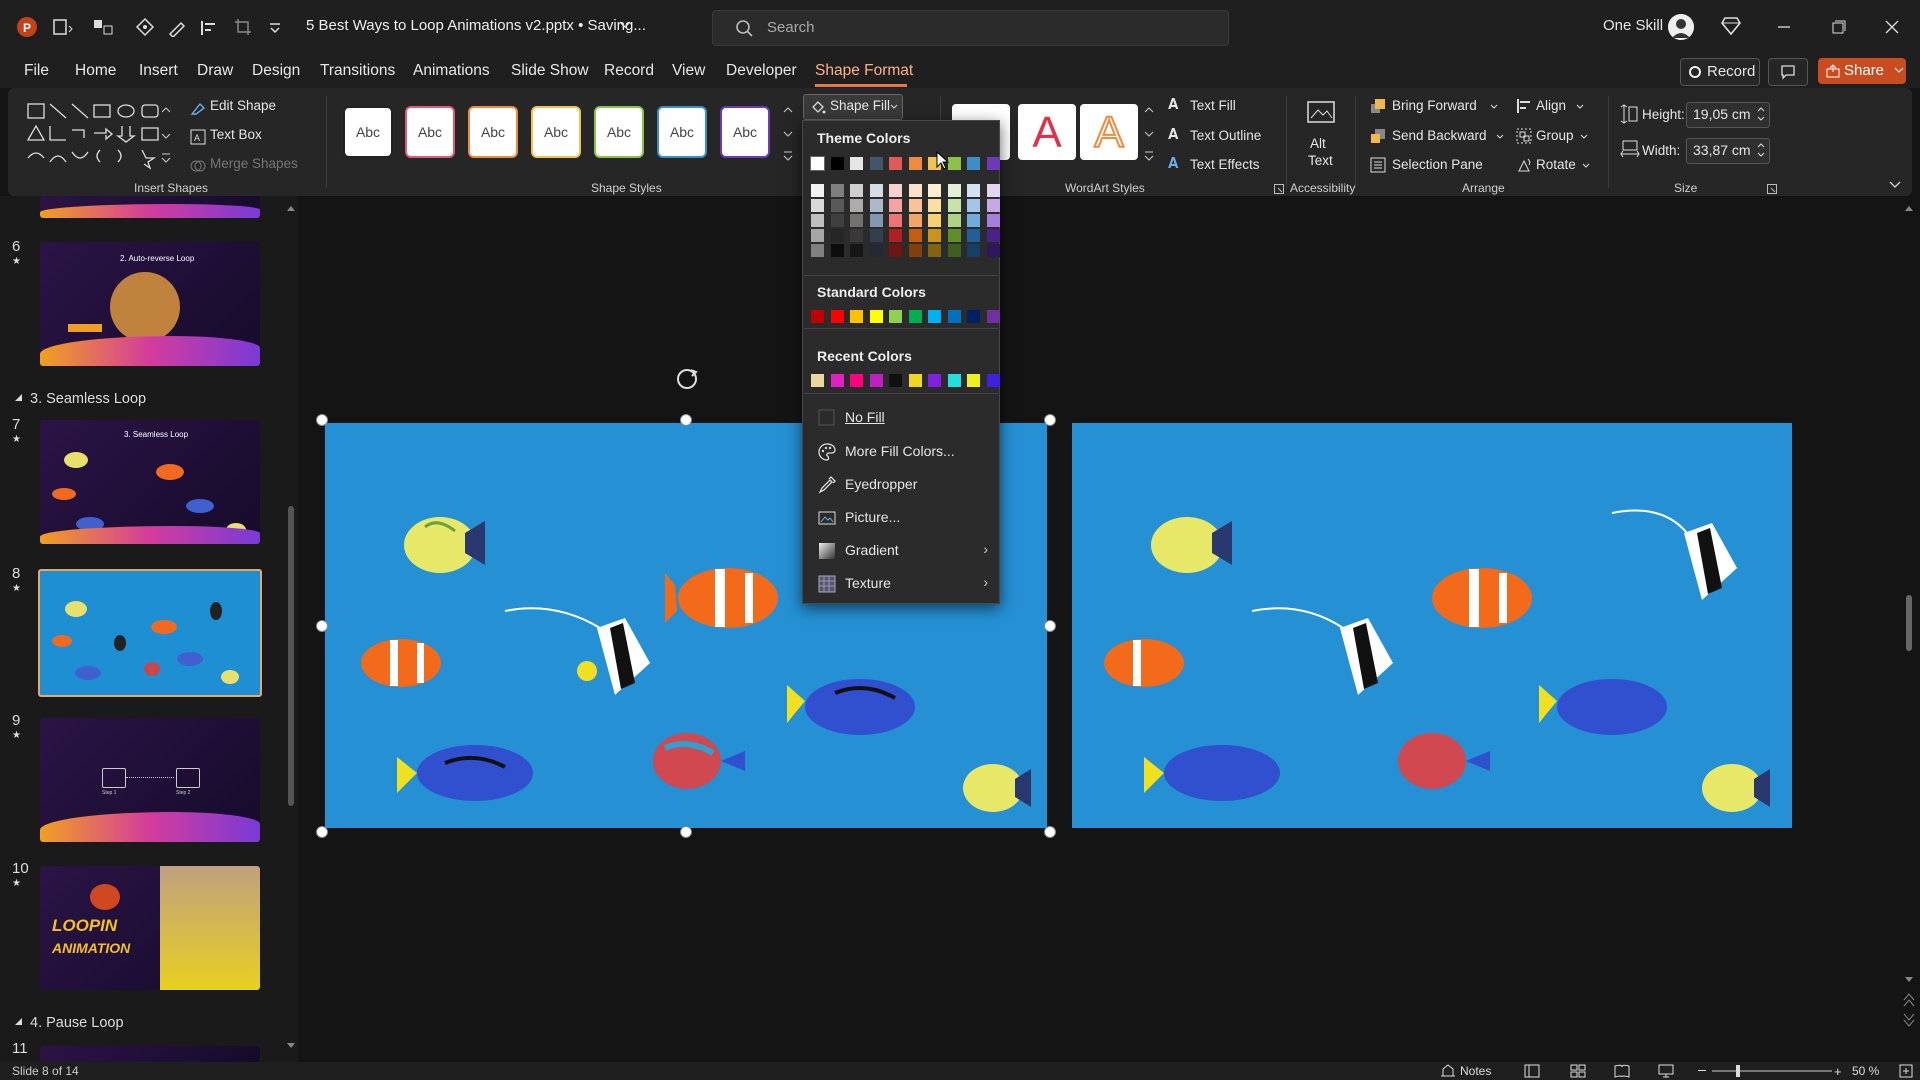 This screenshot has height=1080, width=1920. I want to click on tab-slide-show: Slide Show, so click(550, 71).